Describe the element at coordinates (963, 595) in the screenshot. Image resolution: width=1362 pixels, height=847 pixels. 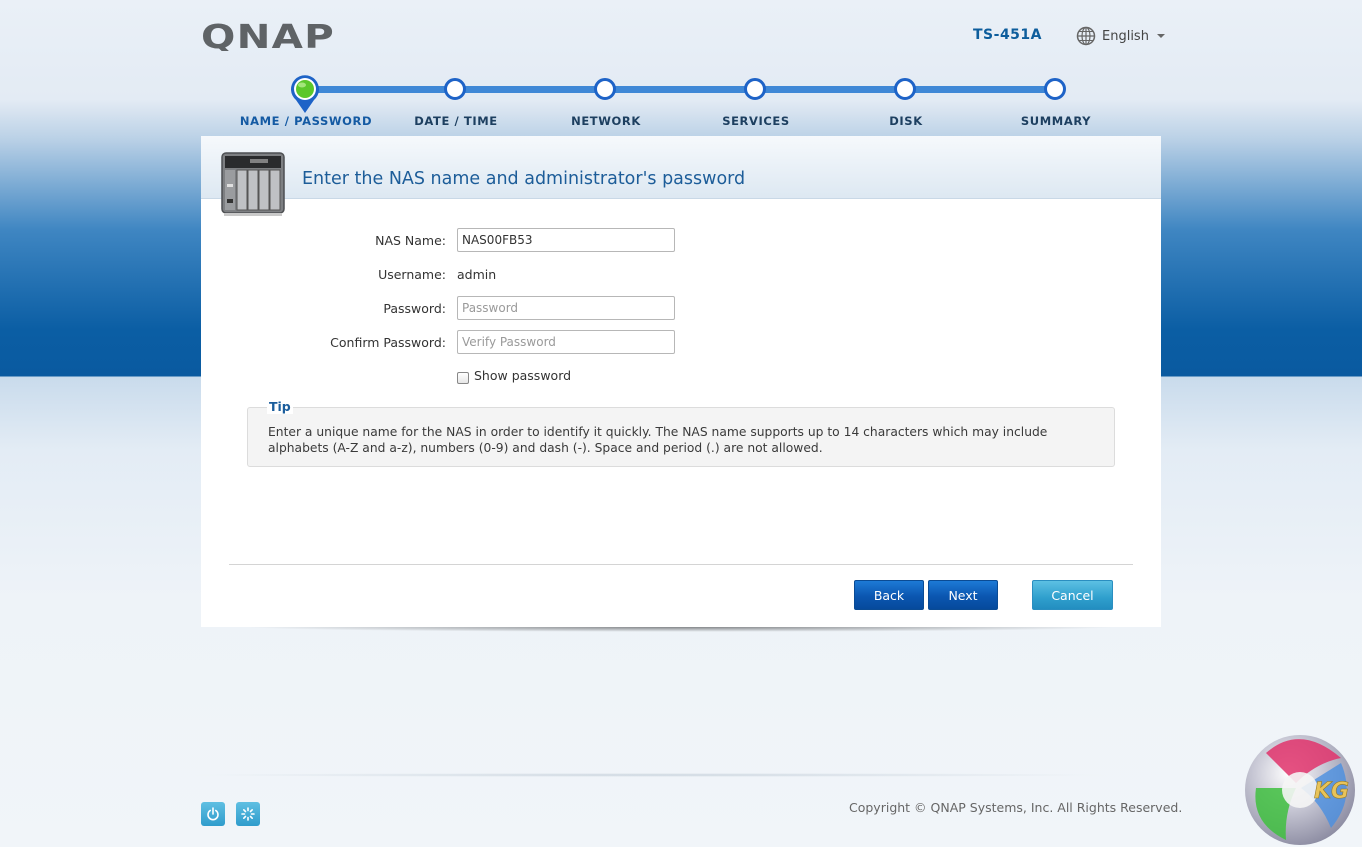
I see `next-button: Next` at that location.